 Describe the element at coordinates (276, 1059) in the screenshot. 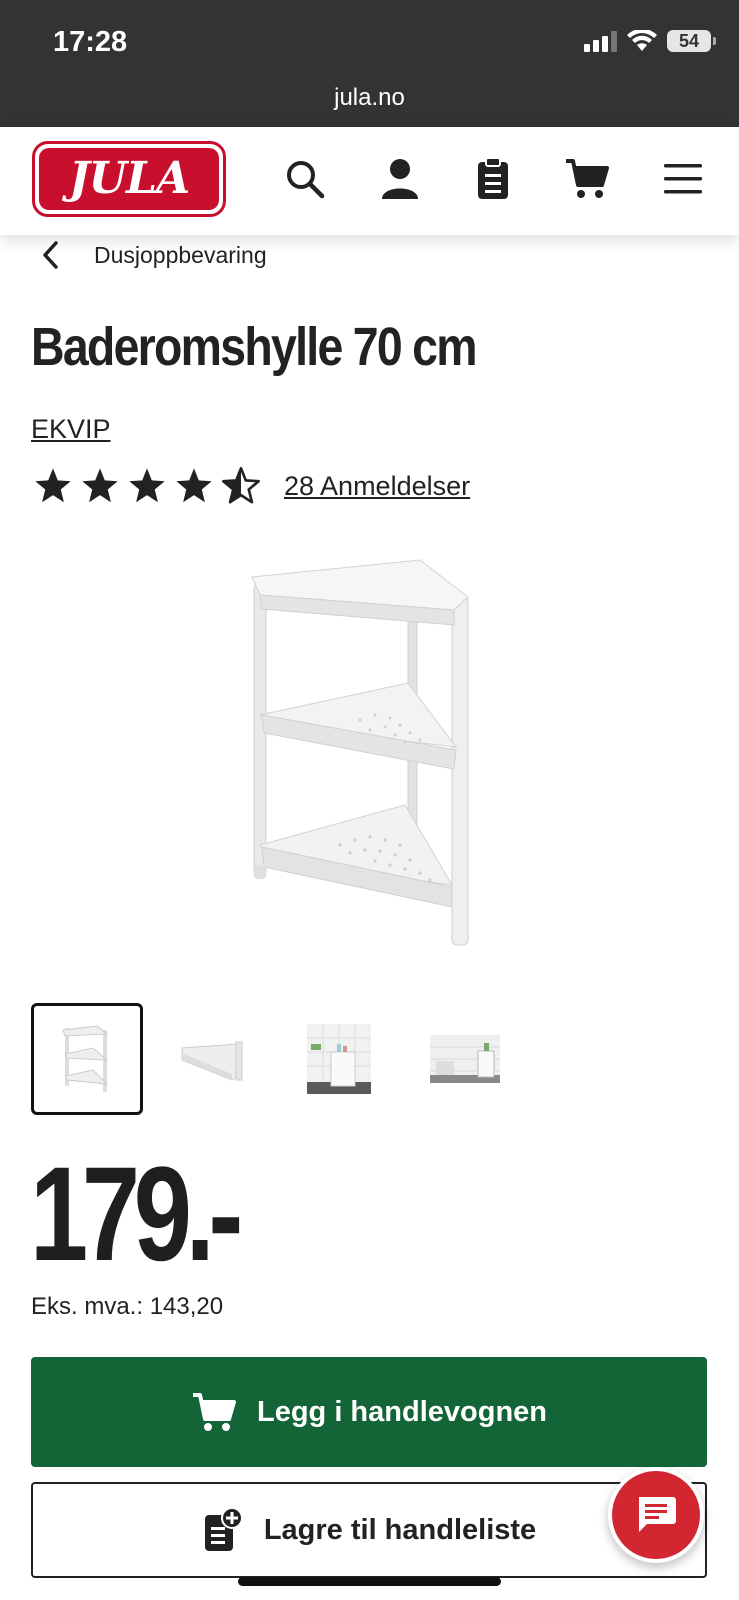

I see `thumbnail-strip` at that location.